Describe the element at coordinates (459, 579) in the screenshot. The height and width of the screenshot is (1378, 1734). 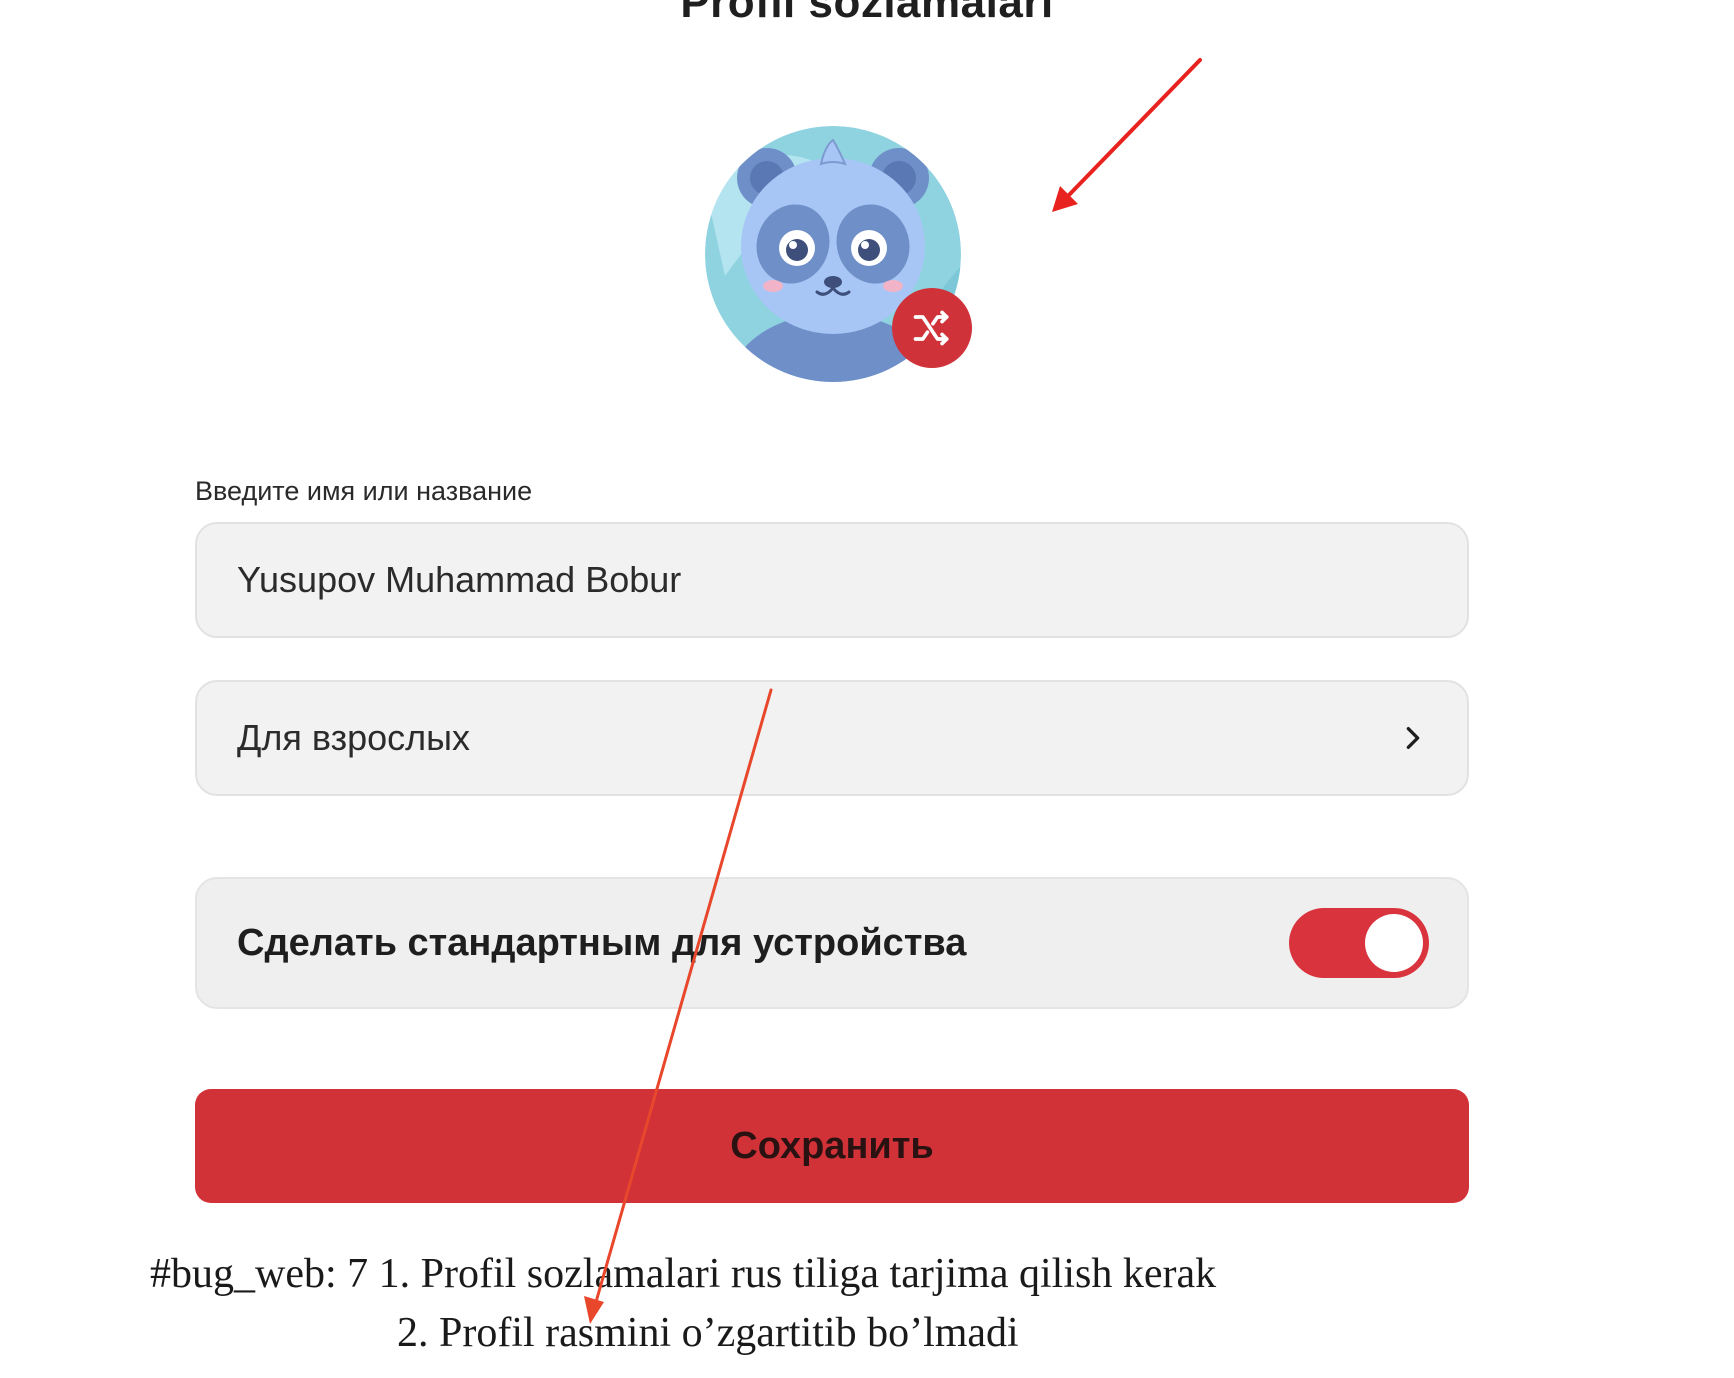
I see `name-input-value: Yusupov Muhammad Bobur` at that location.